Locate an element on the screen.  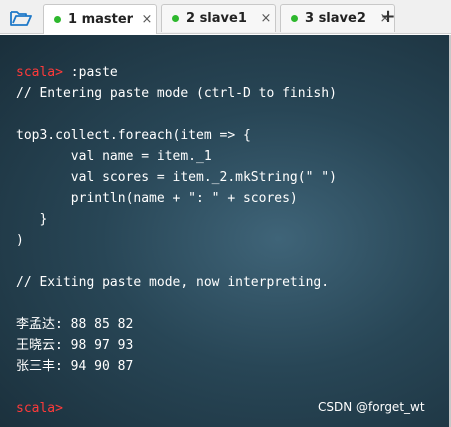
terminal-line: println(name + ": " + scores) is located at coordinates (157, 198).